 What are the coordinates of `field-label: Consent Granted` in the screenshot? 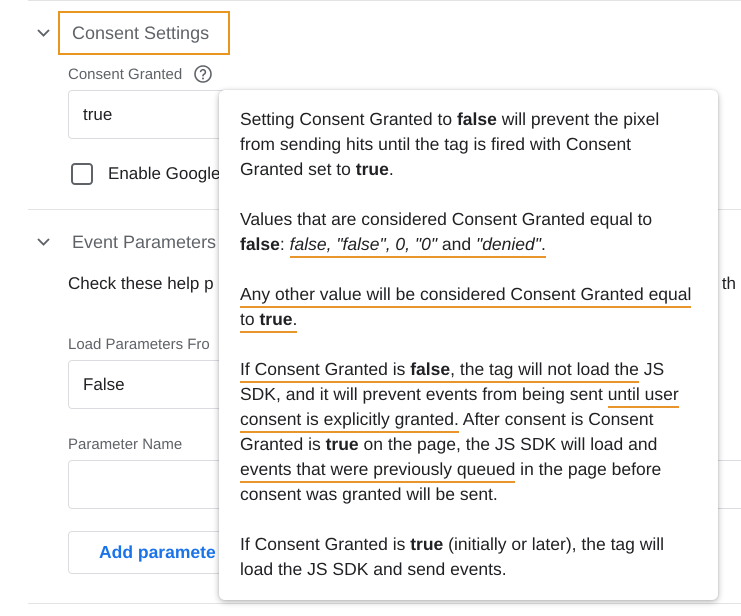 It's located at (125, 74).